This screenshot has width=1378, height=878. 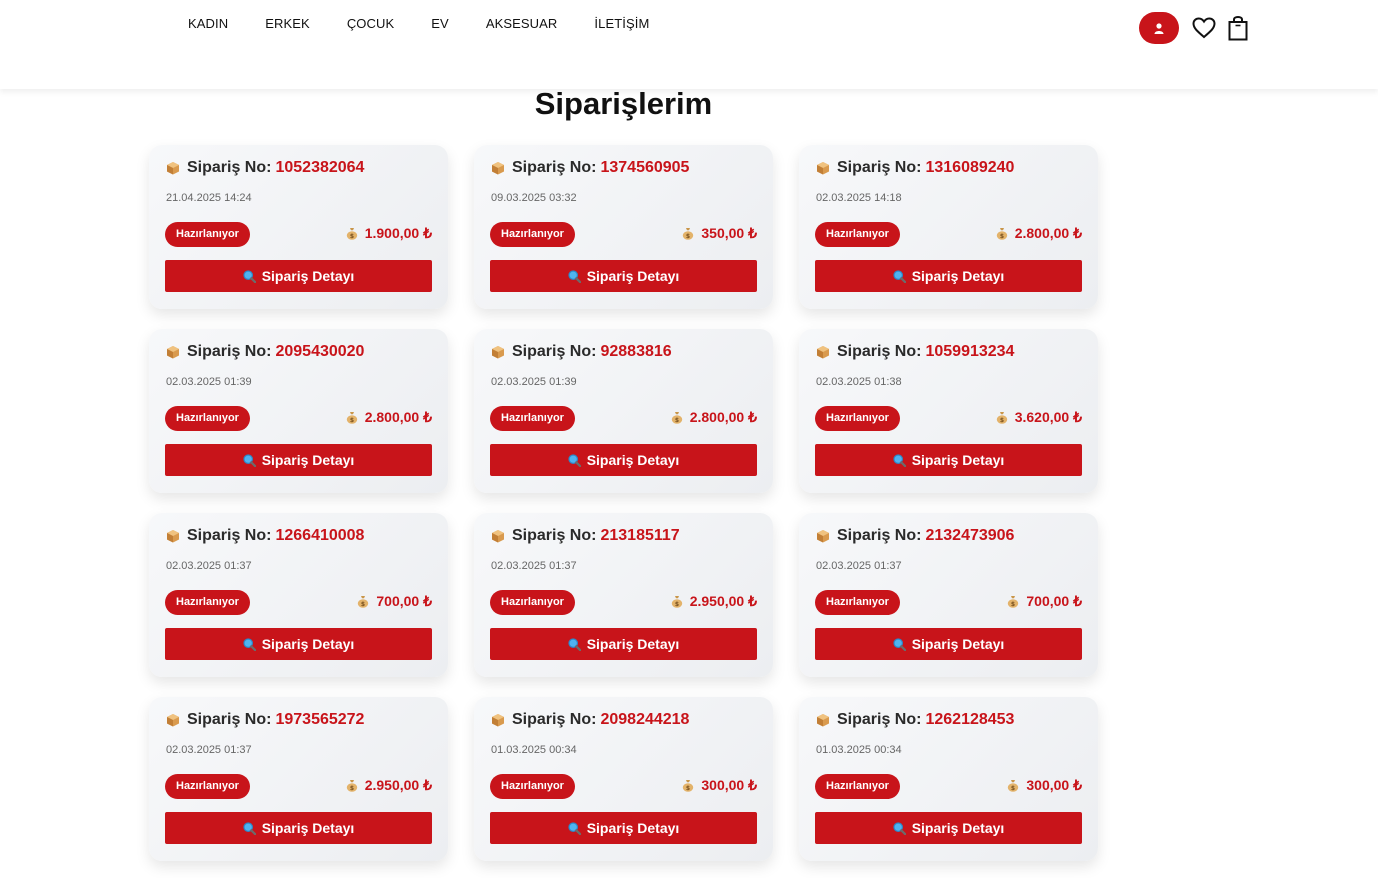 I want to click on order-price: $300,00 ₺, so click(x=719, y=785).